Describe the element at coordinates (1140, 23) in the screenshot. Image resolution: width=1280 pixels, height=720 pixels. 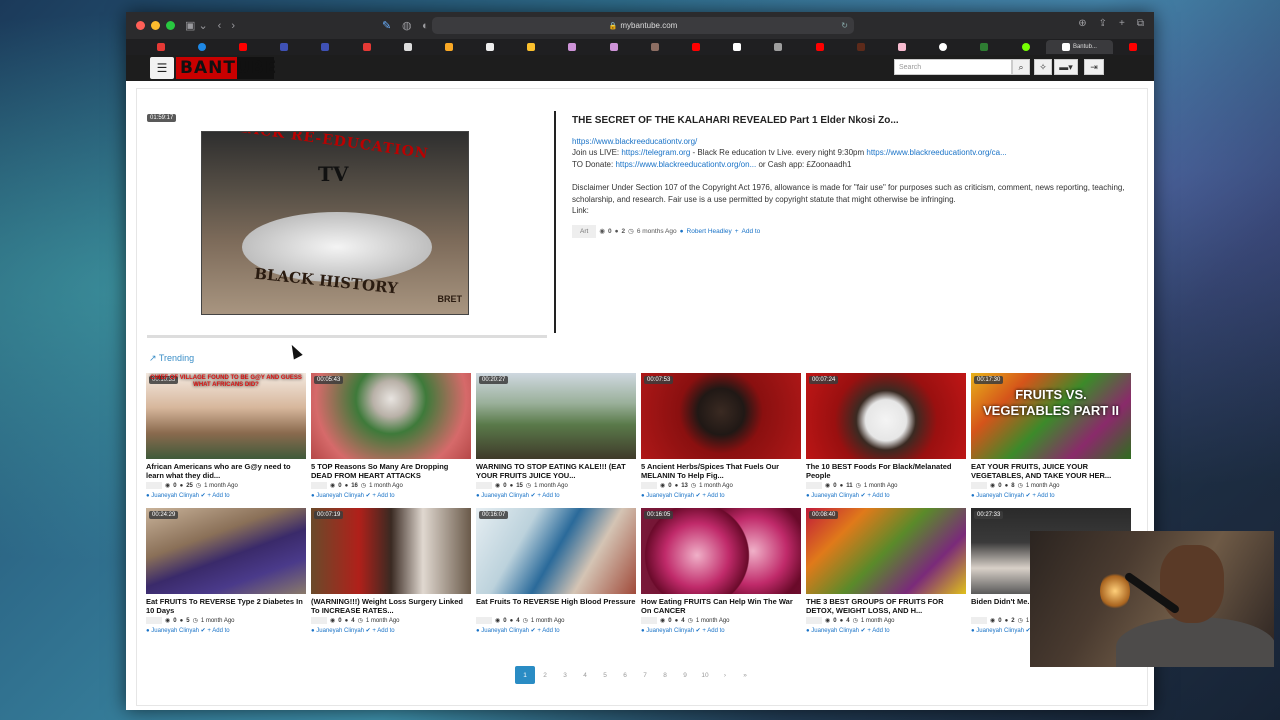
I see `tab-overview-icon: ⧉` at that location.